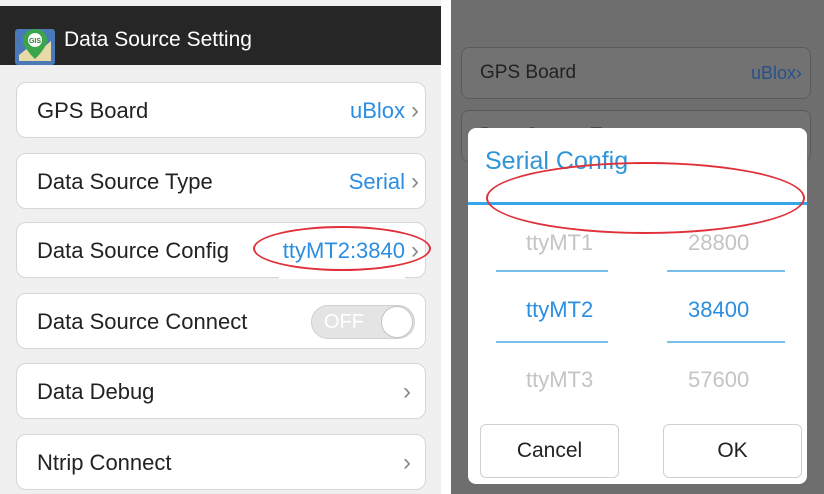 The image size is (824, 494). I want to click on title-bar: GIS Data Source Setting, so click(220, 35).